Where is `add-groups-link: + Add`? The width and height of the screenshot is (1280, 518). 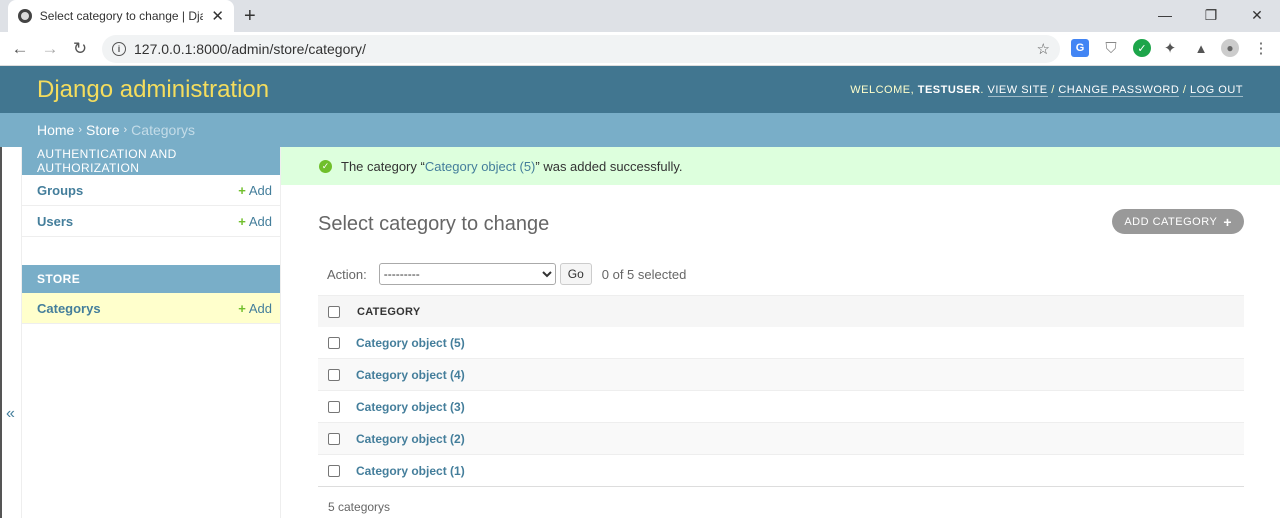
add-groups-link: + Add is located at coordinates (255, 190).